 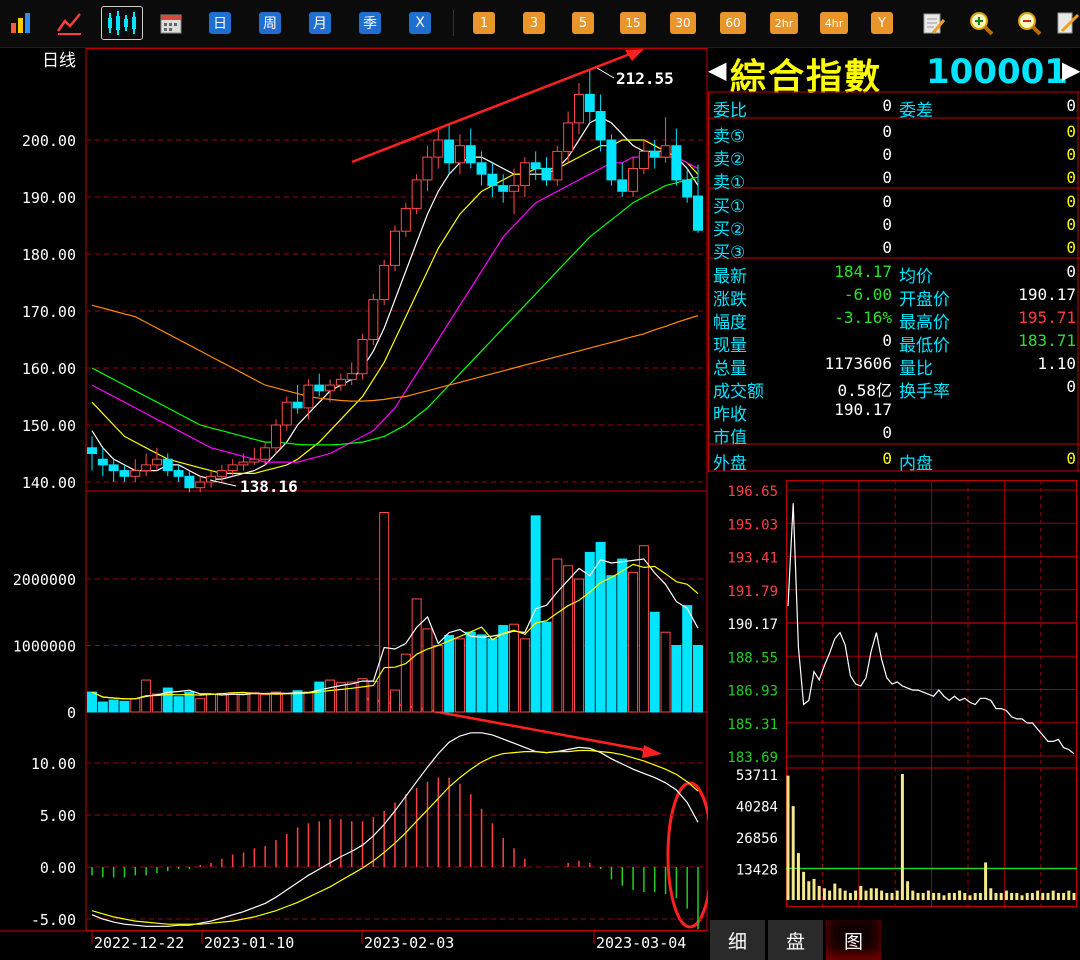 I want to click on minute-15-button: 15, so click(x=633, y=23).